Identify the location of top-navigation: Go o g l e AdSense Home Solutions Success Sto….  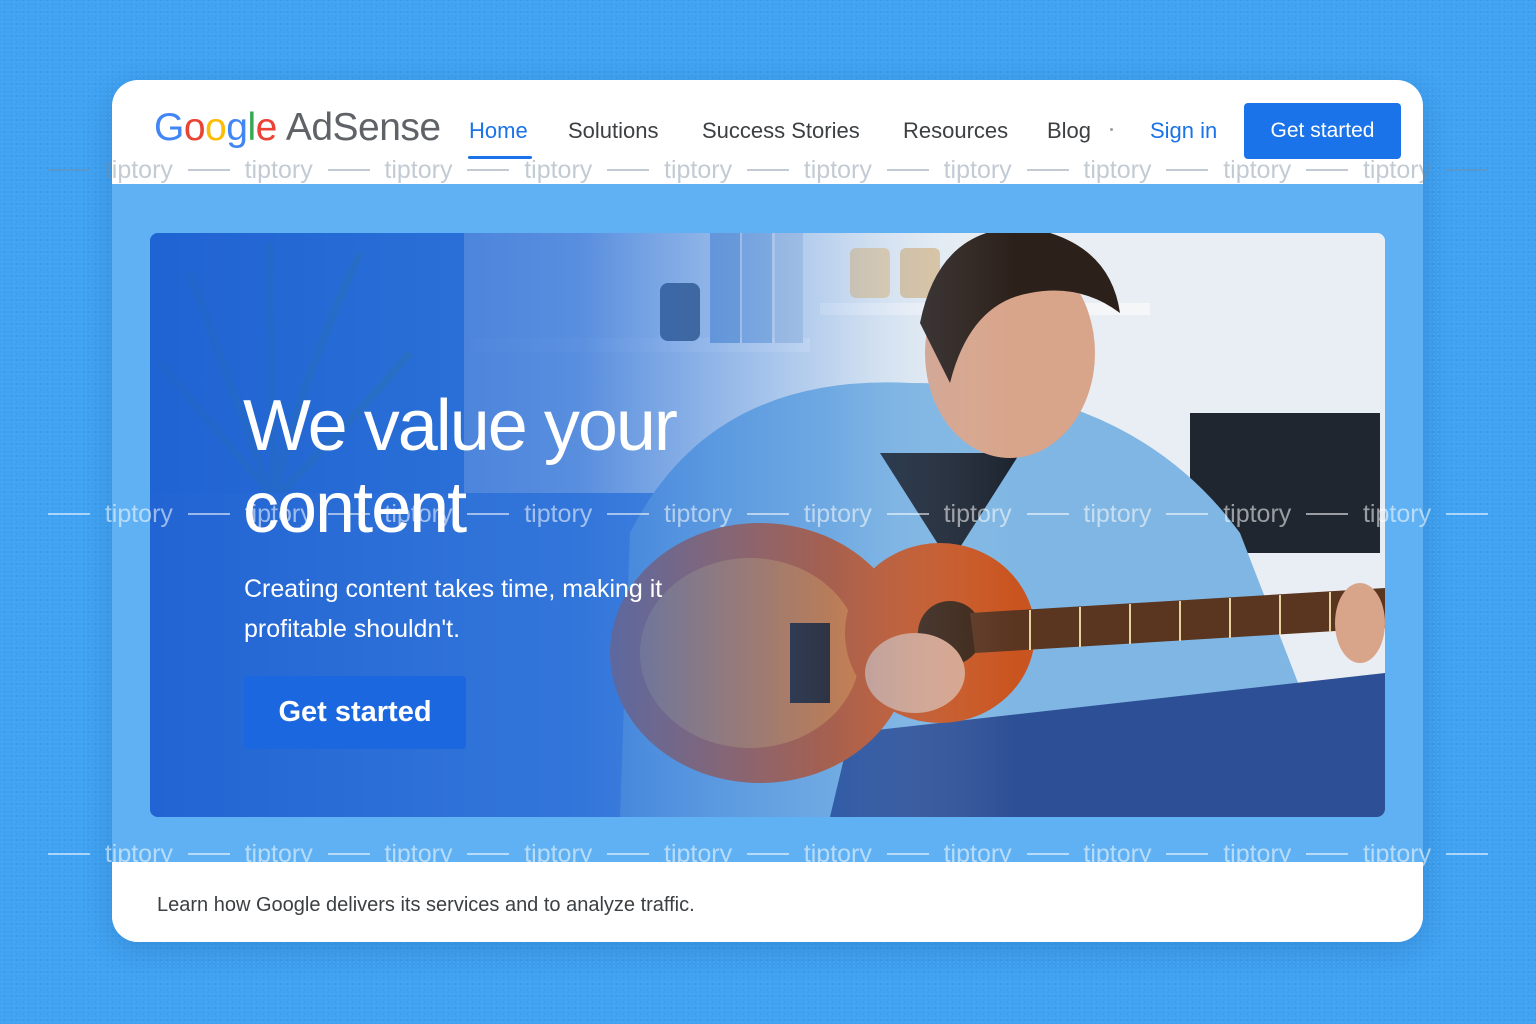
(767, 132).